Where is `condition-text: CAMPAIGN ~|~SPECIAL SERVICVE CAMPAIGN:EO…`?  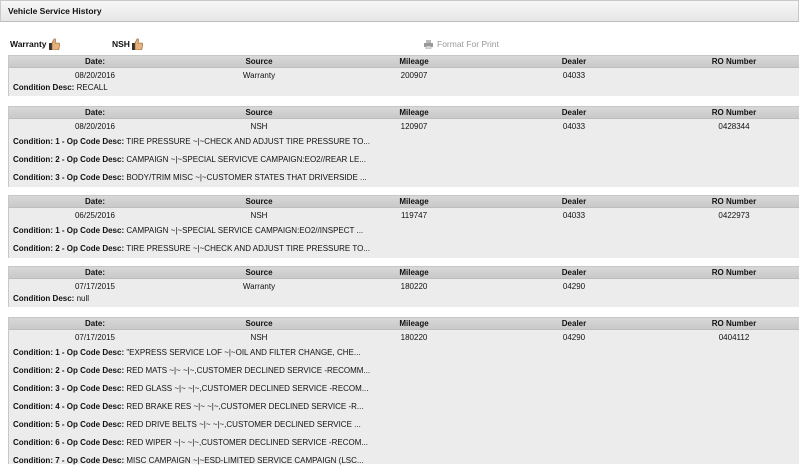 condition-text: CAMPAIGN ~|~SPECIAL SERVICVE CAMPAIGN:EO… is located at coordinates (246, 159).